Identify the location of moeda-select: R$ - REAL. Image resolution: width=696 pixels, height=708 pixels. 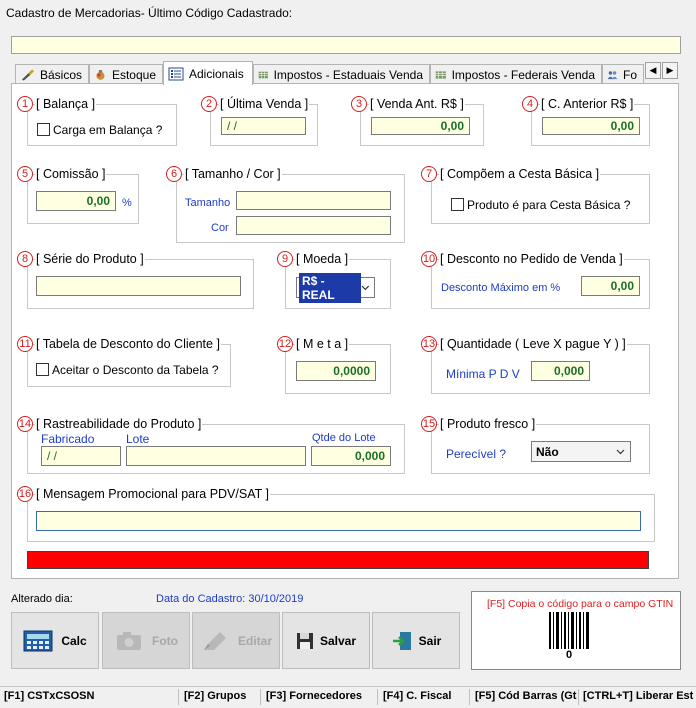
(335, 287).